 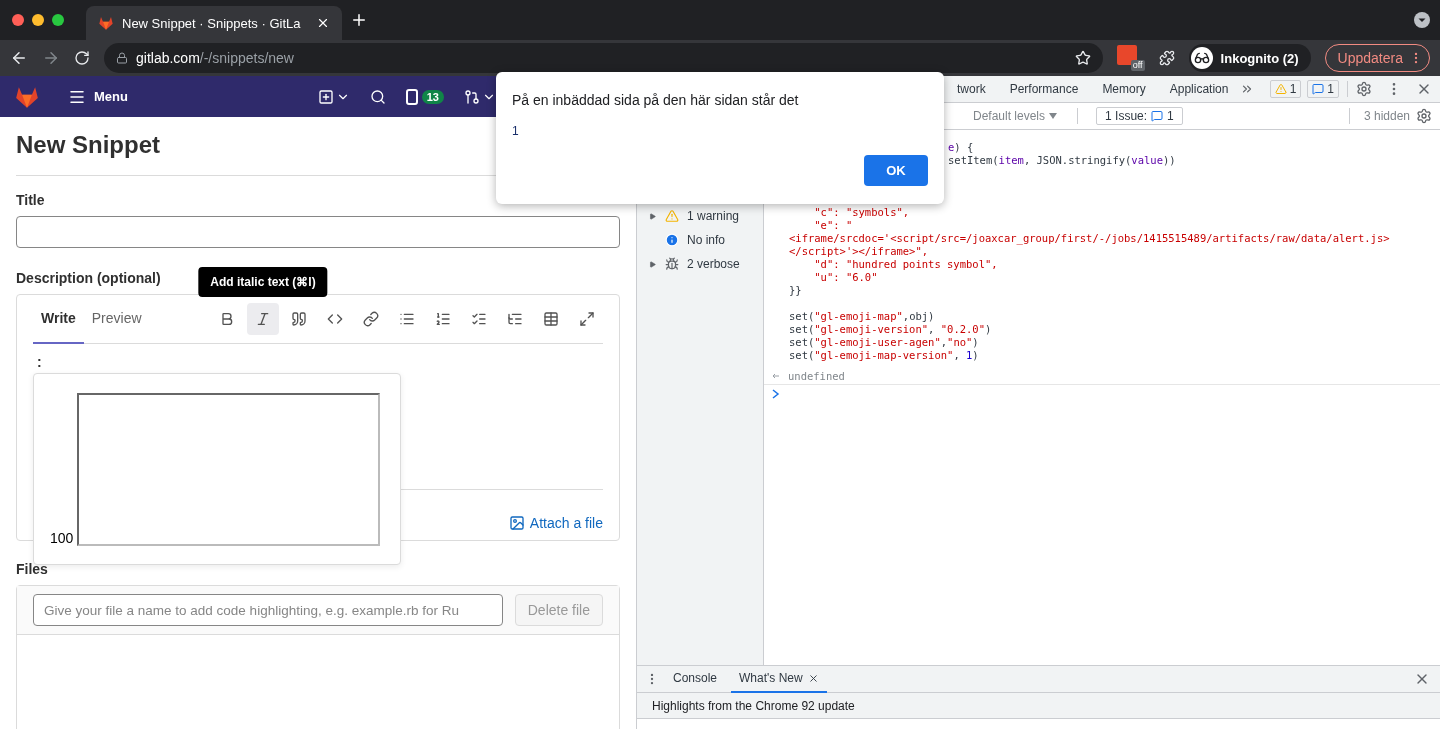 What do you see at coordinates (816, 375) in the screenshot?
I see `result-text: undefined` at bounding box center [816, 375].